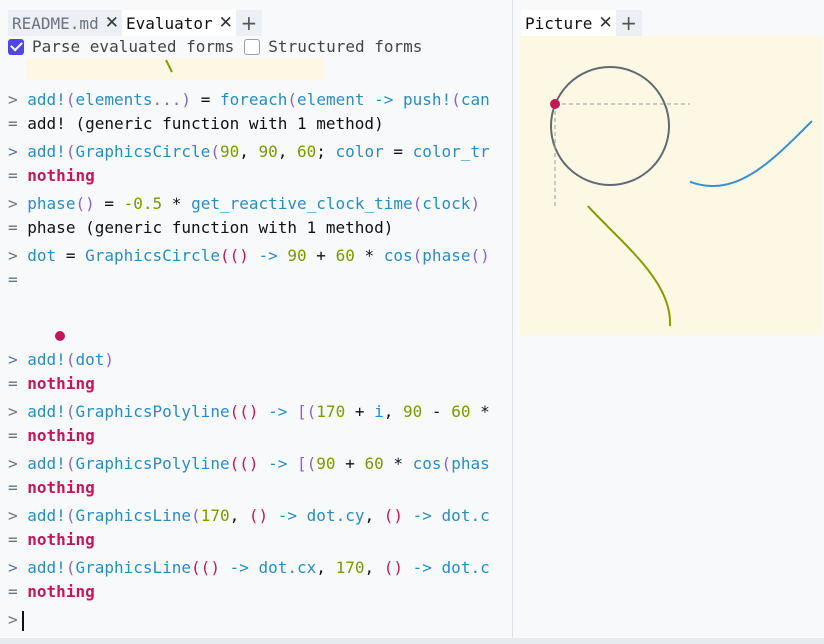 Image resolution: width=824 pixels, height=644 pixels. I want to click on evaluator-tab-bar: README.md ✕ Evaluator ✕ +, so click(135, 23).